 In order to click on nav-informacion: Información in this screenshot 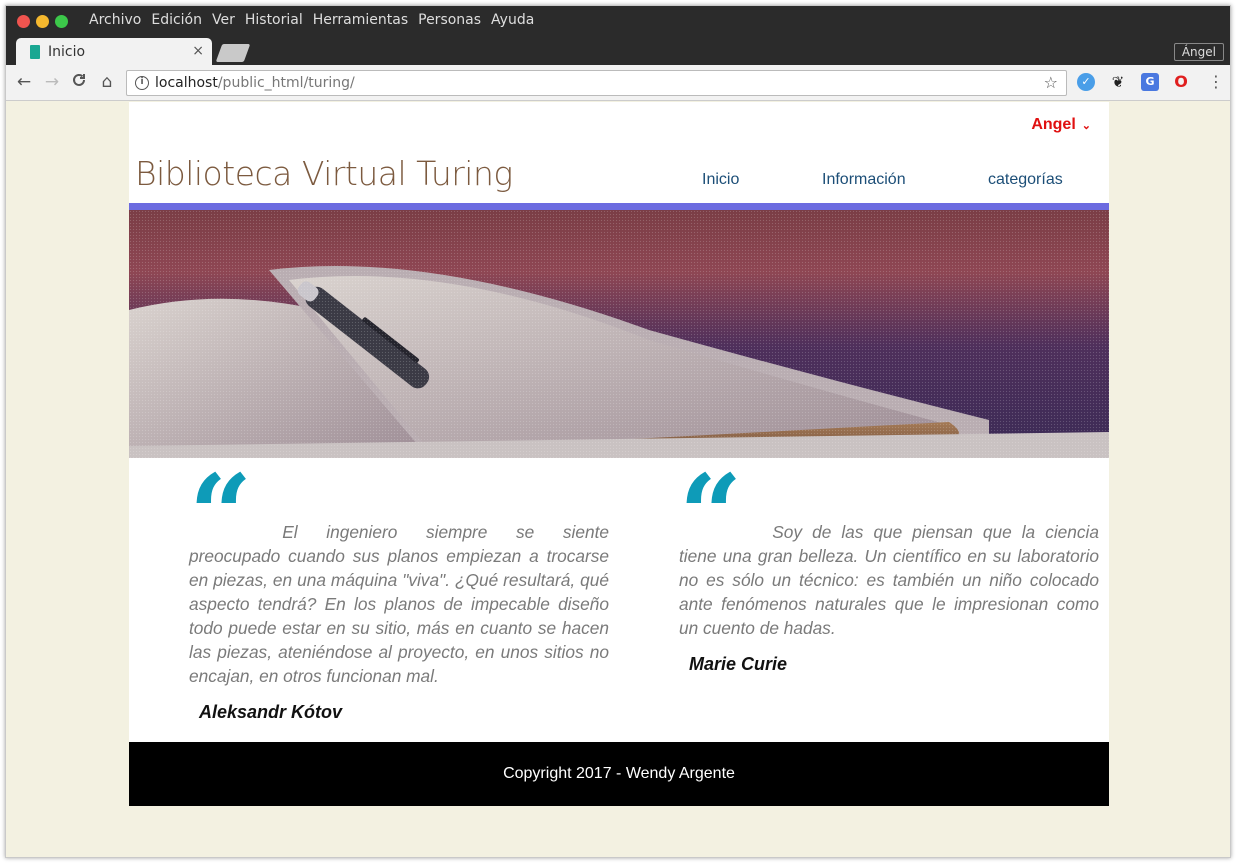, I will do `click(864, 180)`.